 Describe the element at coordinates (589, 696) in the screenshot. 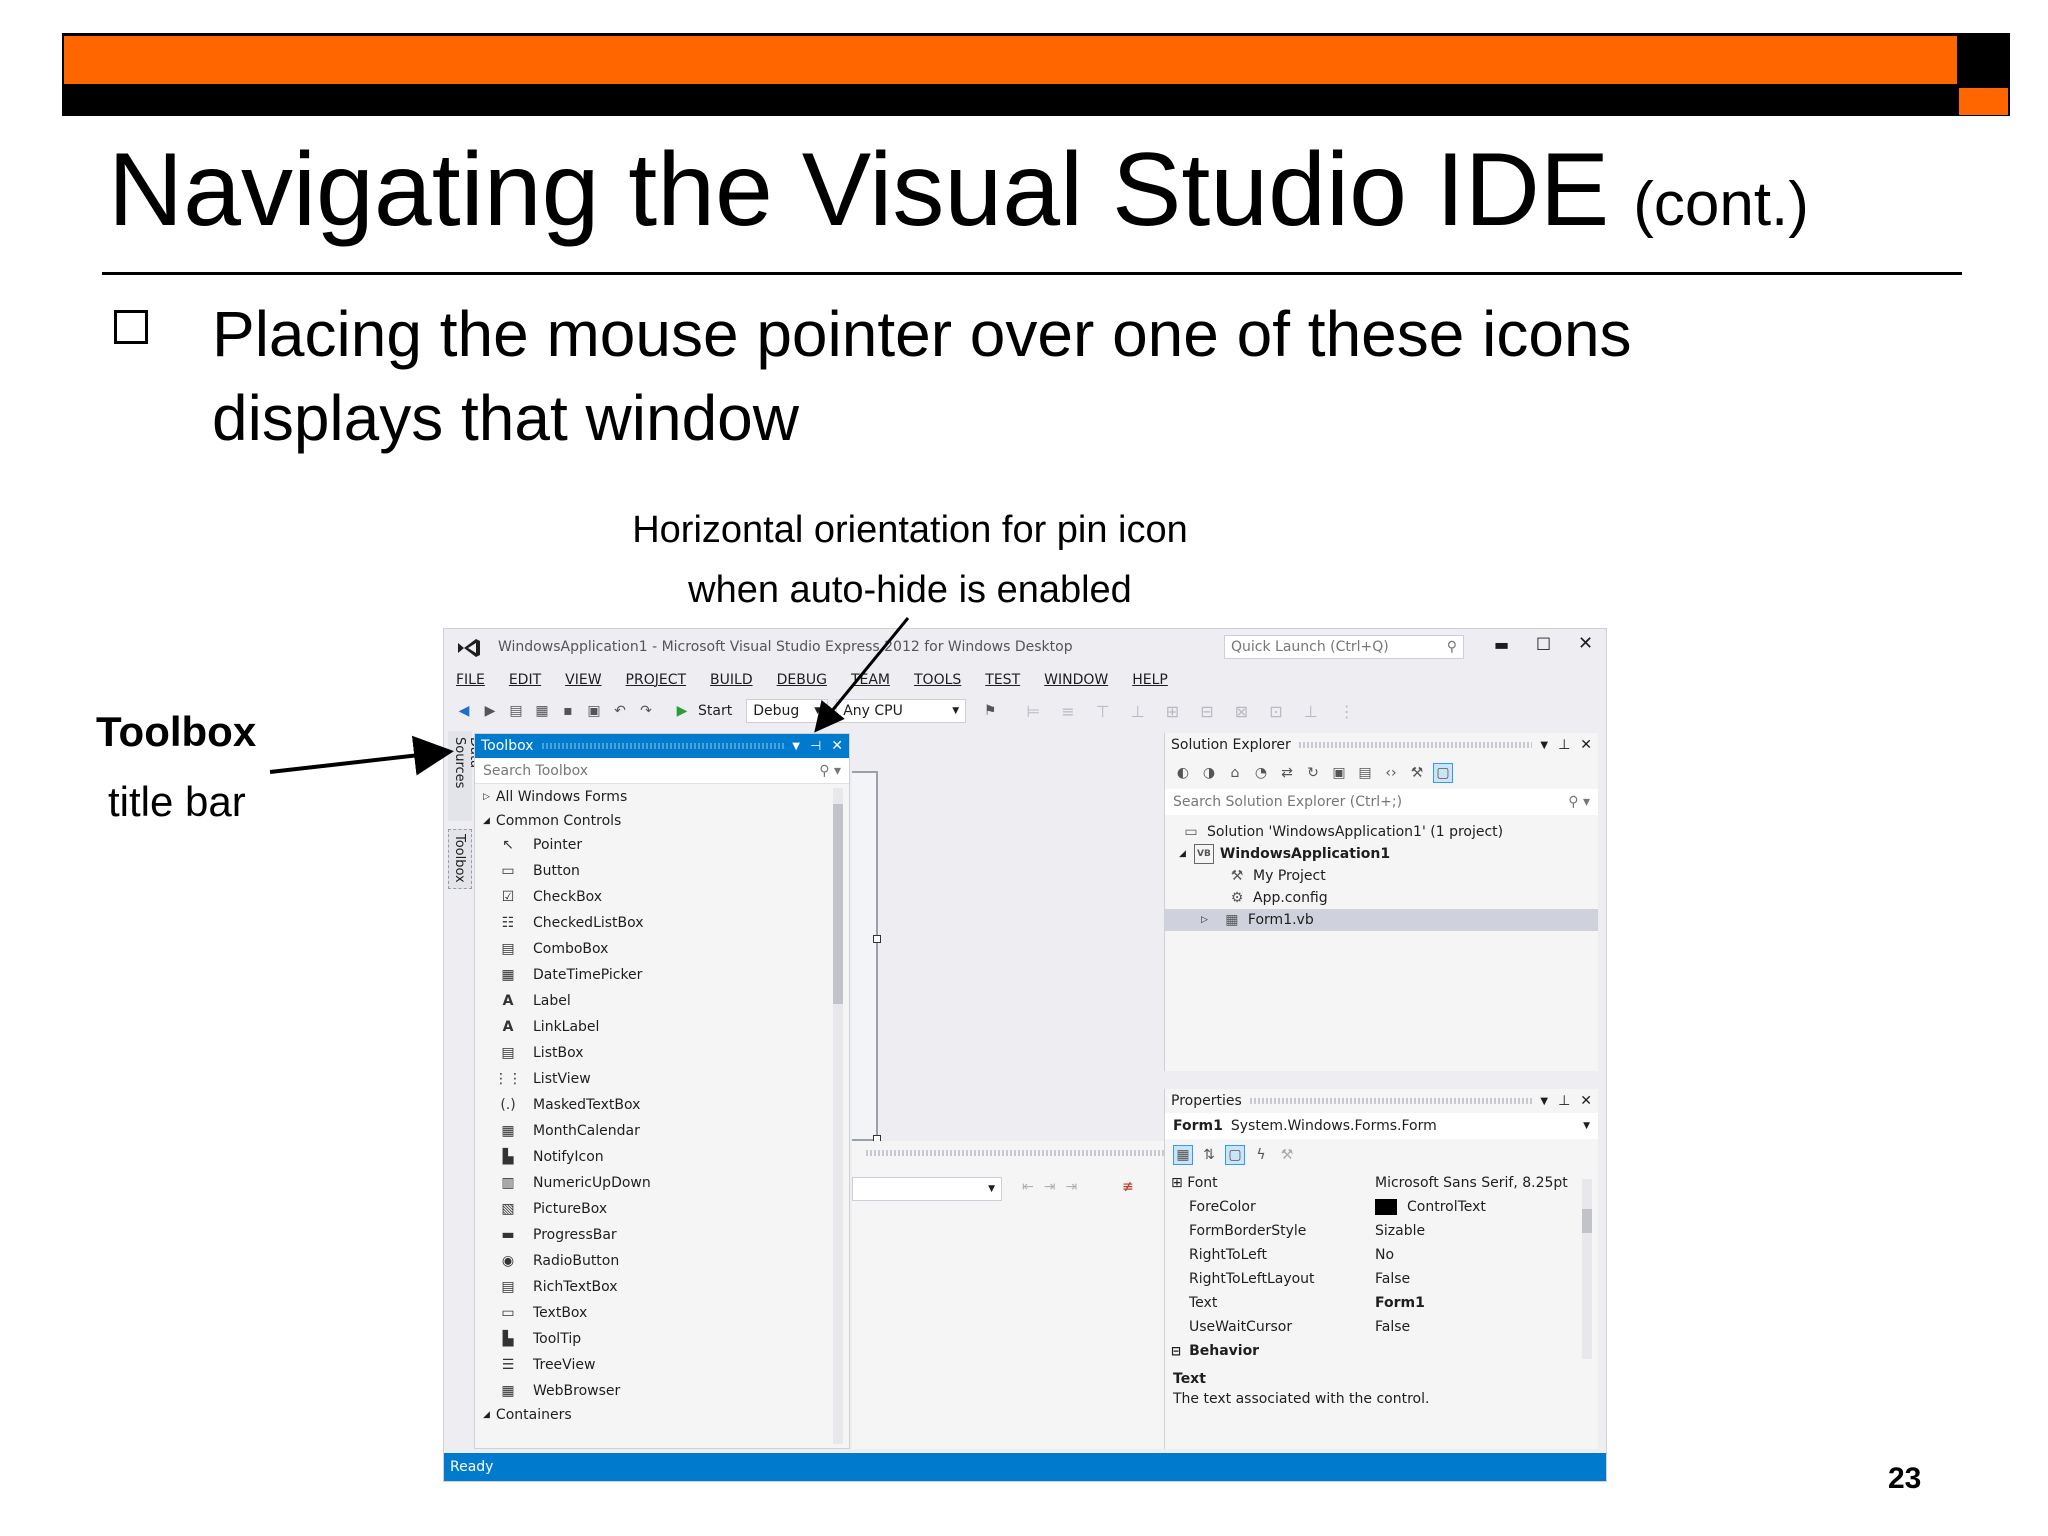

I see `callout-arrows` at that location.